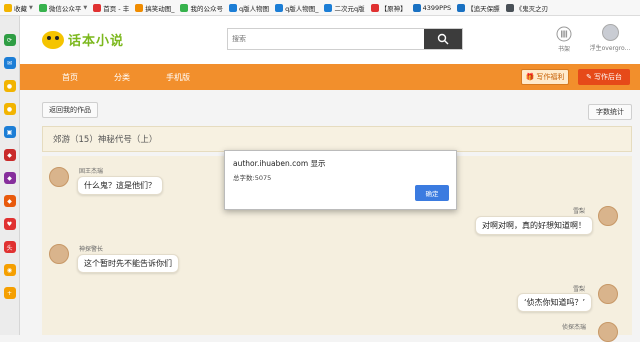 This screenshot has width=640, height=342. What do you see at coordinates (530, 77) in the screenshot?
I see `gift-icon: 🎁` at bounding box center [530, 77].